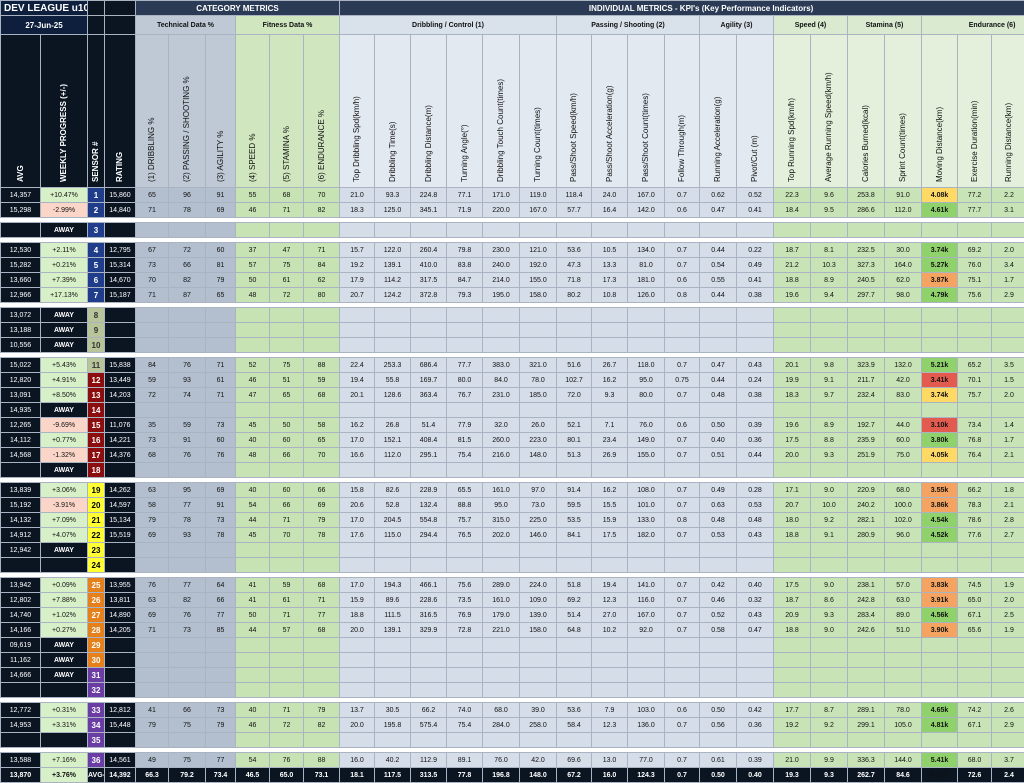 Image resolution: width=1024 pixels, height=783 pixels. What do you see at coordinates (792, 600) in the screenshot?
I see `kpi-cell: 18.7` at bounding box center [792, 600].